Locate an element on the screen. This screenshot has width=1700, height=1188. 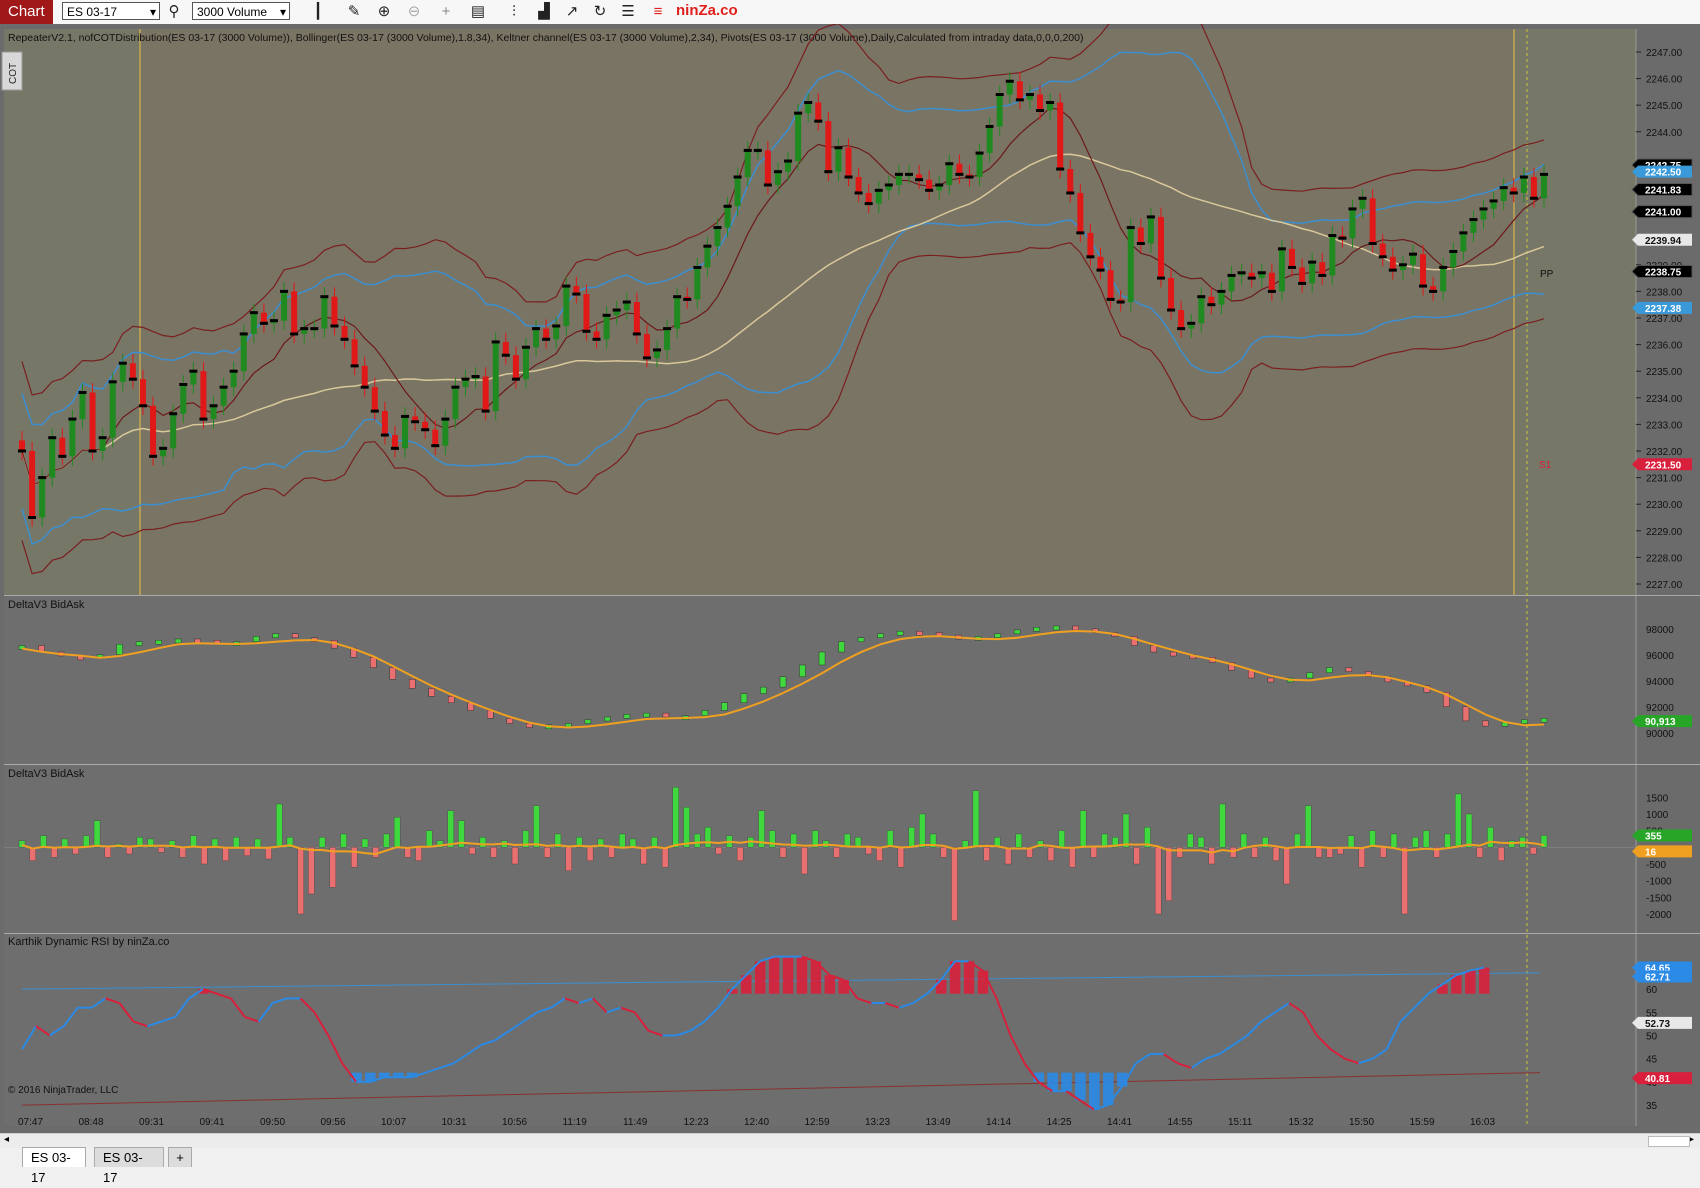
delta-bar-tick-label: 1500 is located at coordinates (1657, 798).